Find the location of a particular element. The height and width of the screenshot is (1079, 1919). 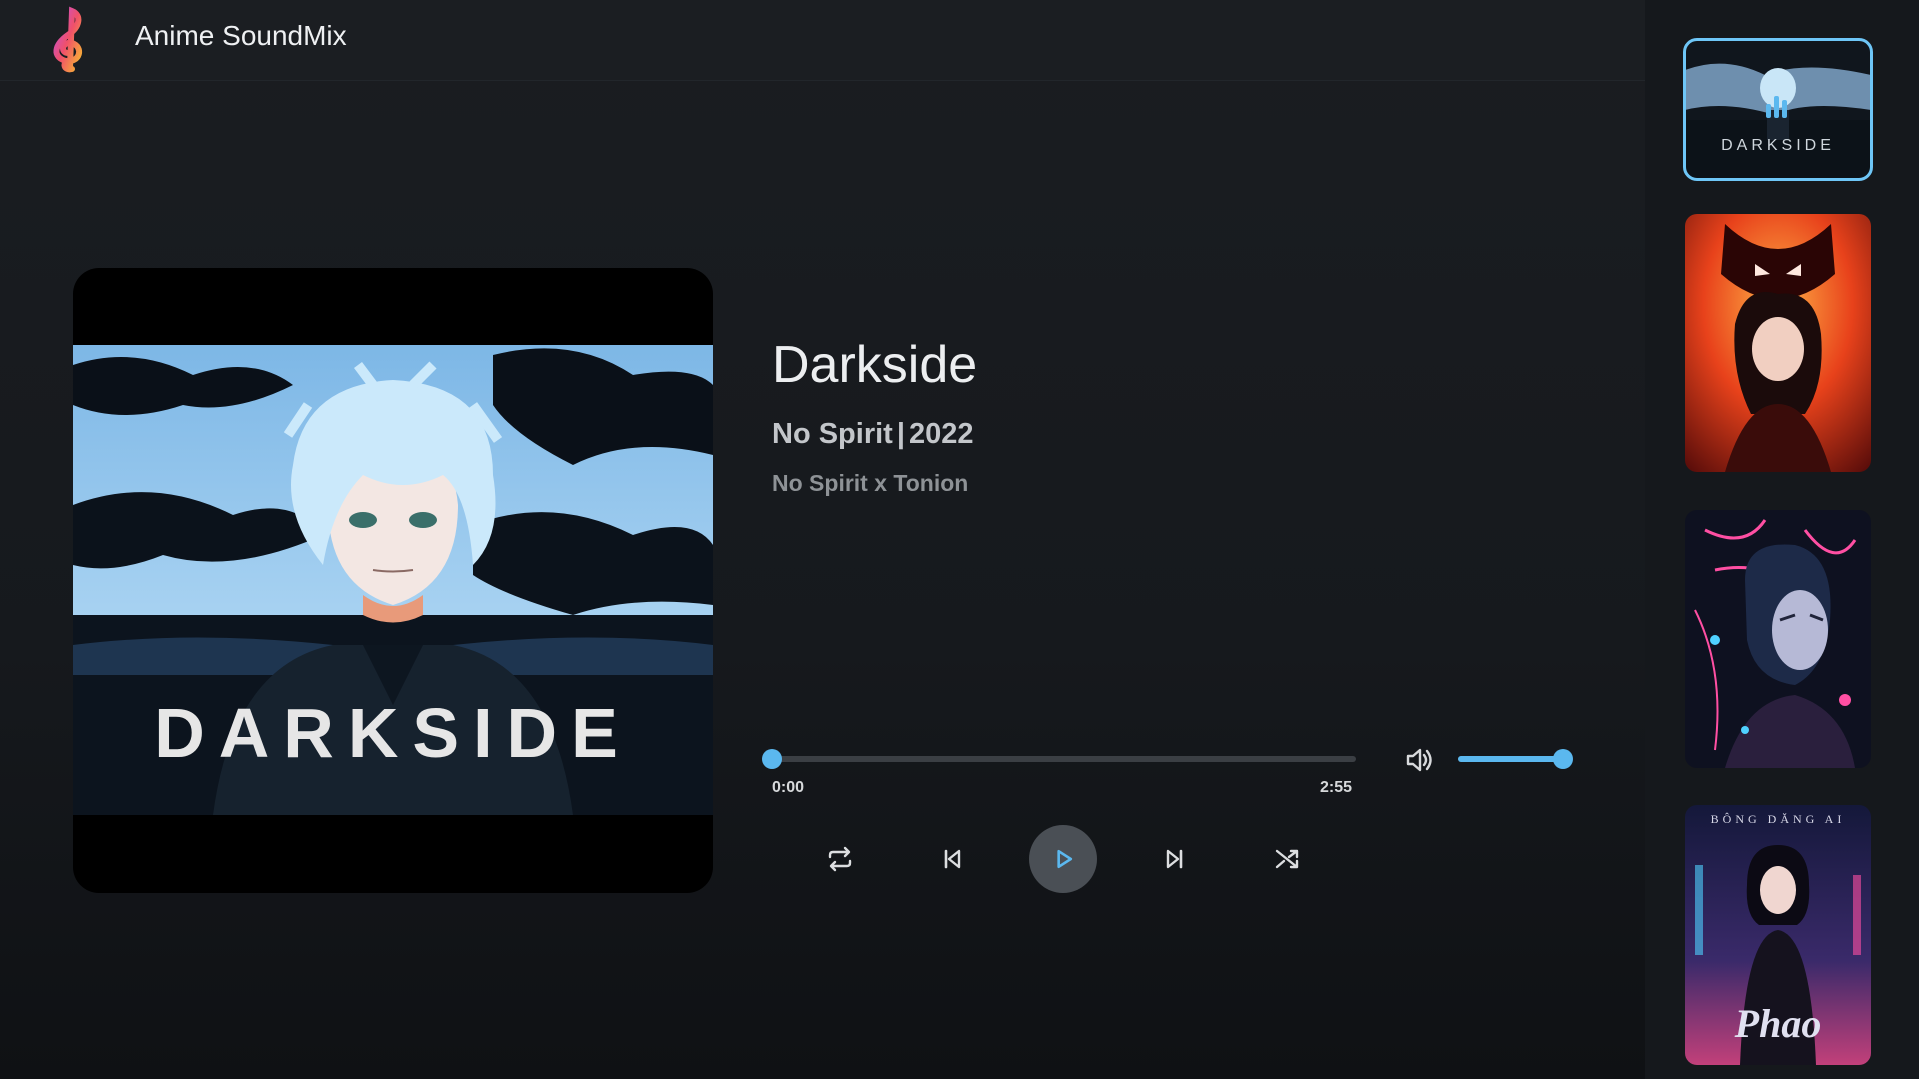

track-credits: No Spirit x Tonion is located at coordinates (870, 483).